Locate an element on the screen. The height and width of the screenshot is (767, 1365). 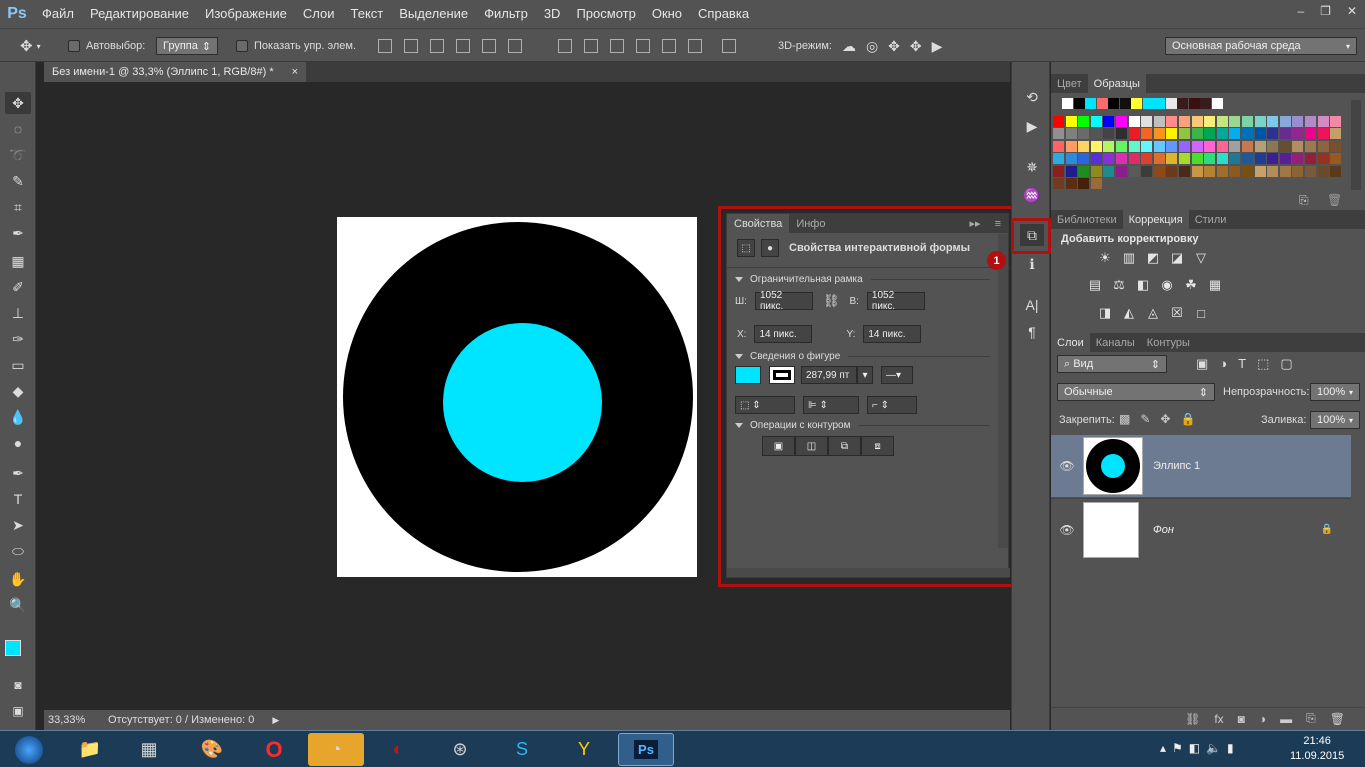
layer-filter-dropdown: ⌕ Вид ⇕ is located at coordinates (1112, 364).